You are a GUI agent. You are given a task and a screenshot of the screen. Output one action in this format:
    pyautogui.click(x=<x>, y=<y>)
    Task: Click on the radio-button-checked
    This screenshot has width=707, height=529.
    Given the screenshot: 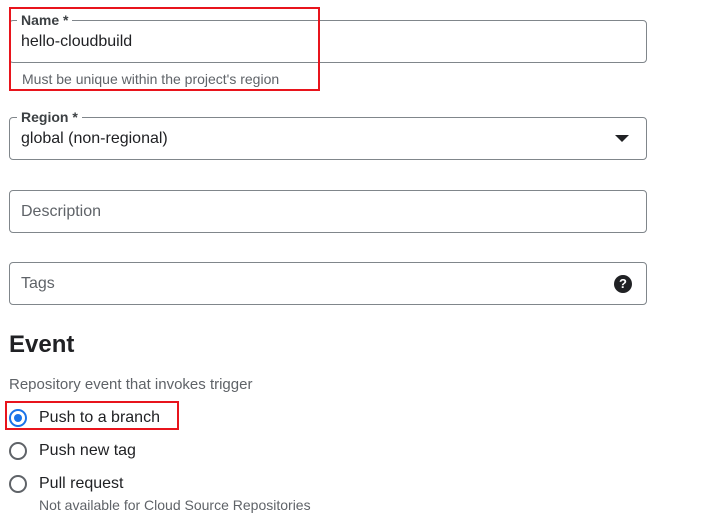 What is the action you would take?
    pyautogui.click(x=18, y=418)
    